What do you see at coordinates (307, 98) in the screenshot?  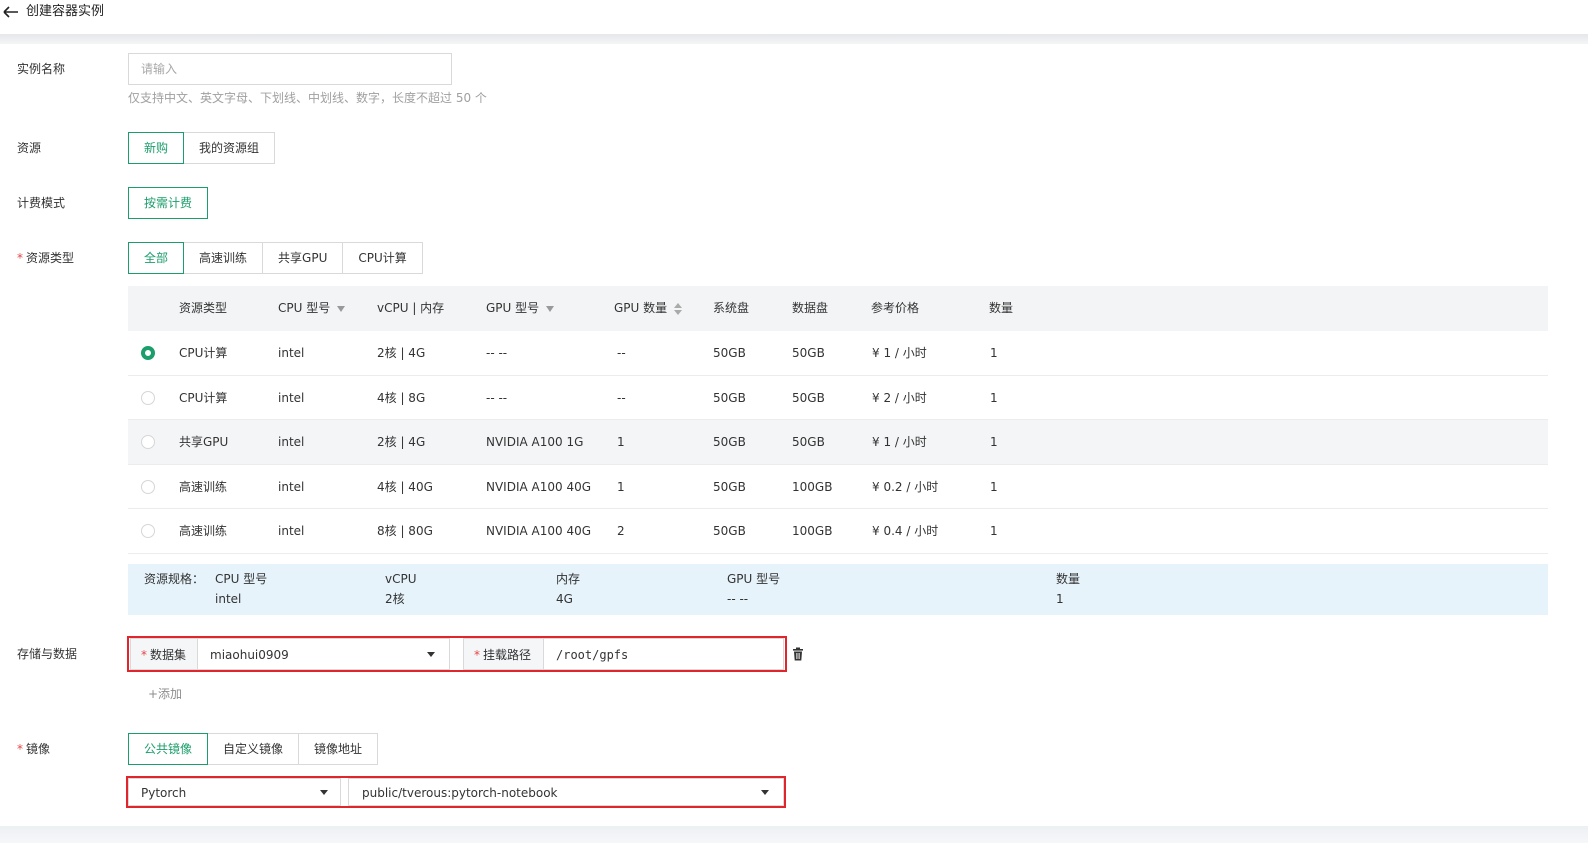 I see `instance-name-hint: 仅支持中文、英文字母、下划线、中划线、数字，长度不超过 50 个` at bounding box center [307, 98].